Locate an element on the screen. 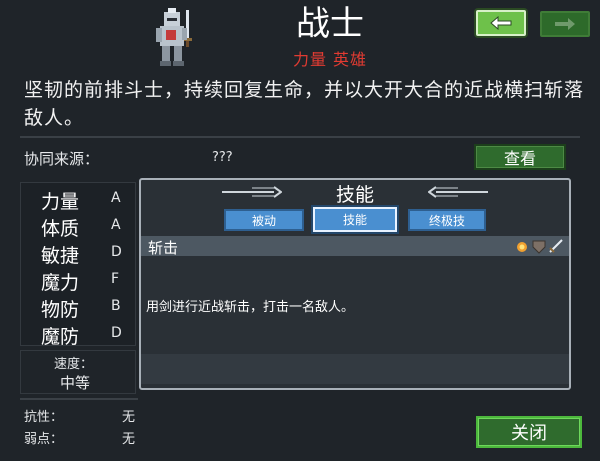  close-button: 关闭 is located at coordinates (529, 432).